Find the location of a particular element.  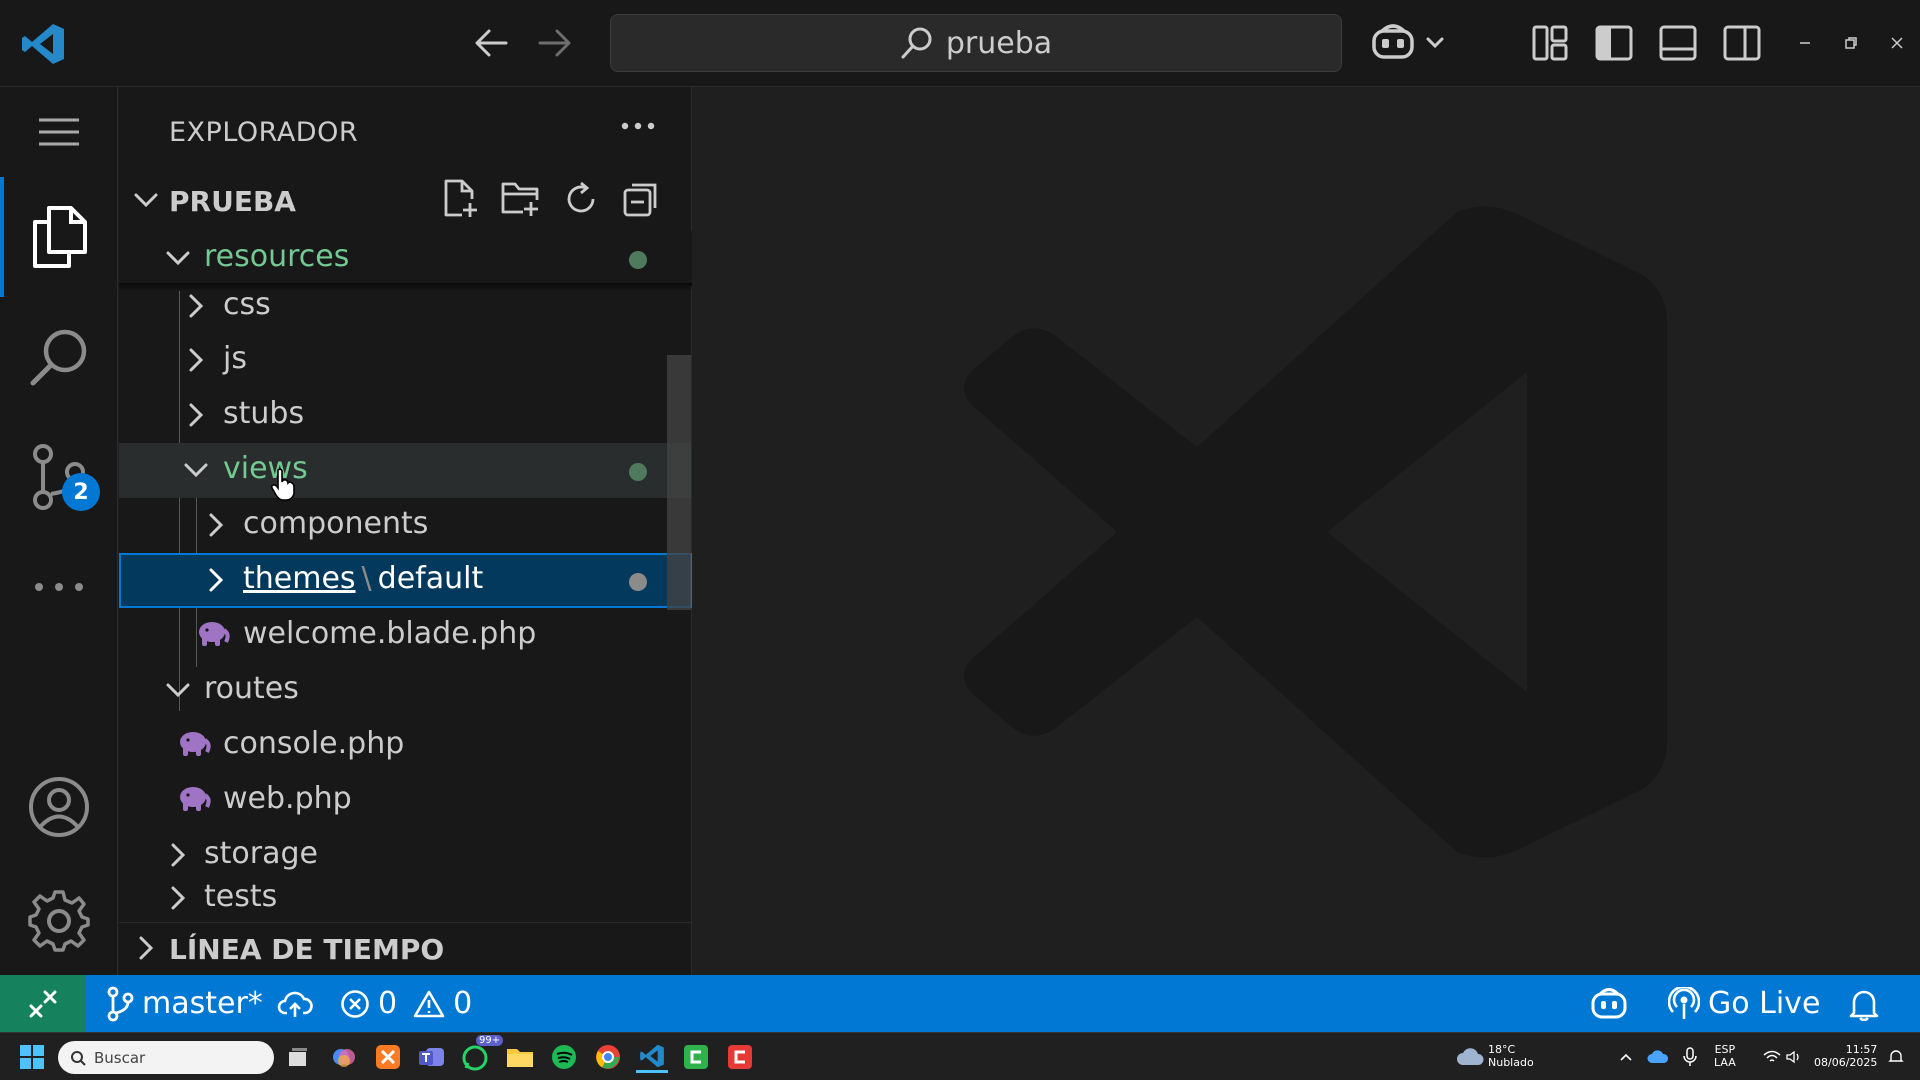

notifications-bell-icon is located at coordinates (1864, 1003).